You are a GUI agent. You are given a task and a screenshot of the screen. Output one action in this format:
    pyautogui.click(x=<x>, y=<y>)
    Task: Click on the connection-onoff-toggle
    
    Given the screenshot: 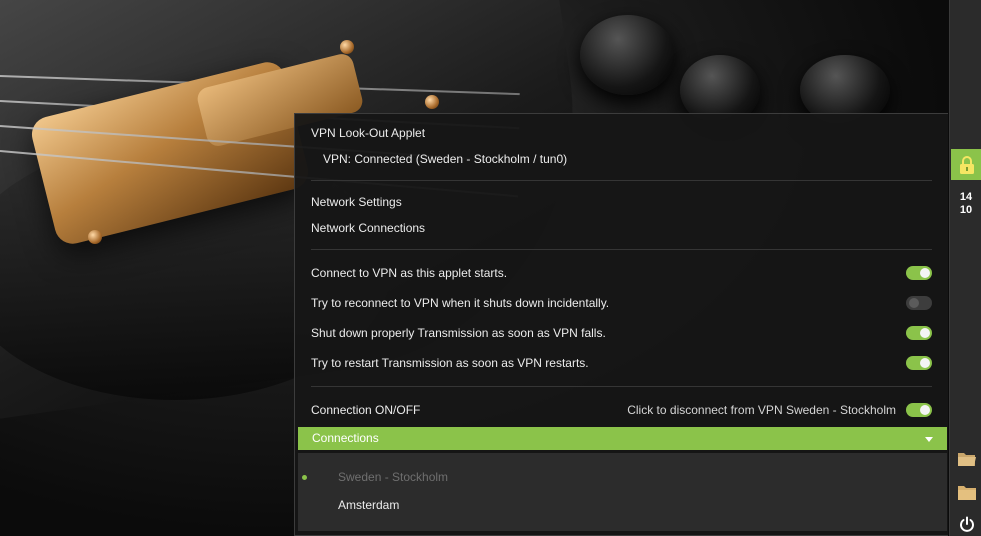 What is the action you would take?
    pyautogui.click(x=919, y=410)
    